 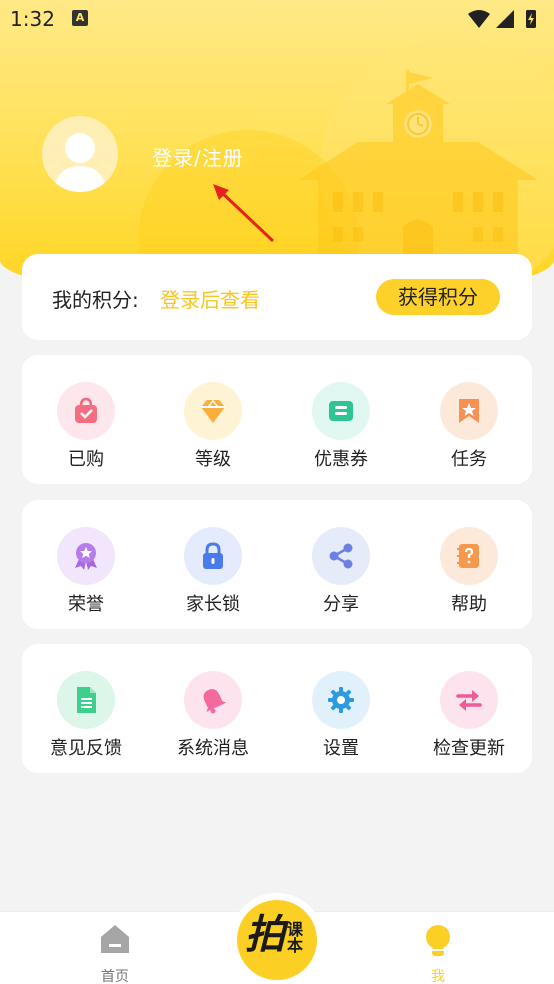 I want to click on lock-icon, so click(x=213, y=556).